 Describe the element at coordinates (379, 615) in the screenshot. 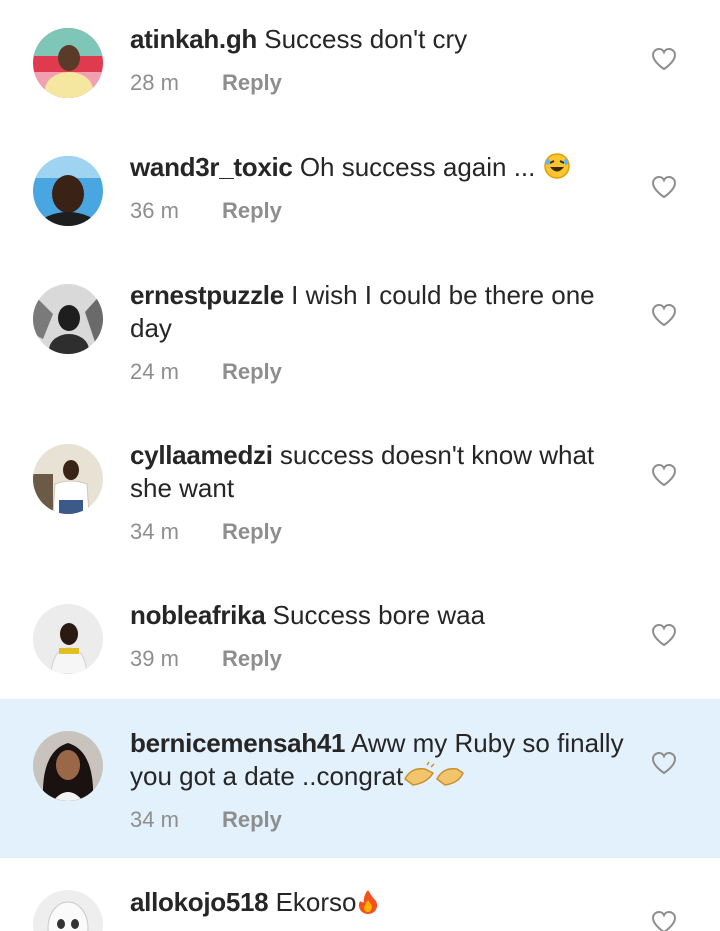

I see `comment-text: Success bore waa` at that location.